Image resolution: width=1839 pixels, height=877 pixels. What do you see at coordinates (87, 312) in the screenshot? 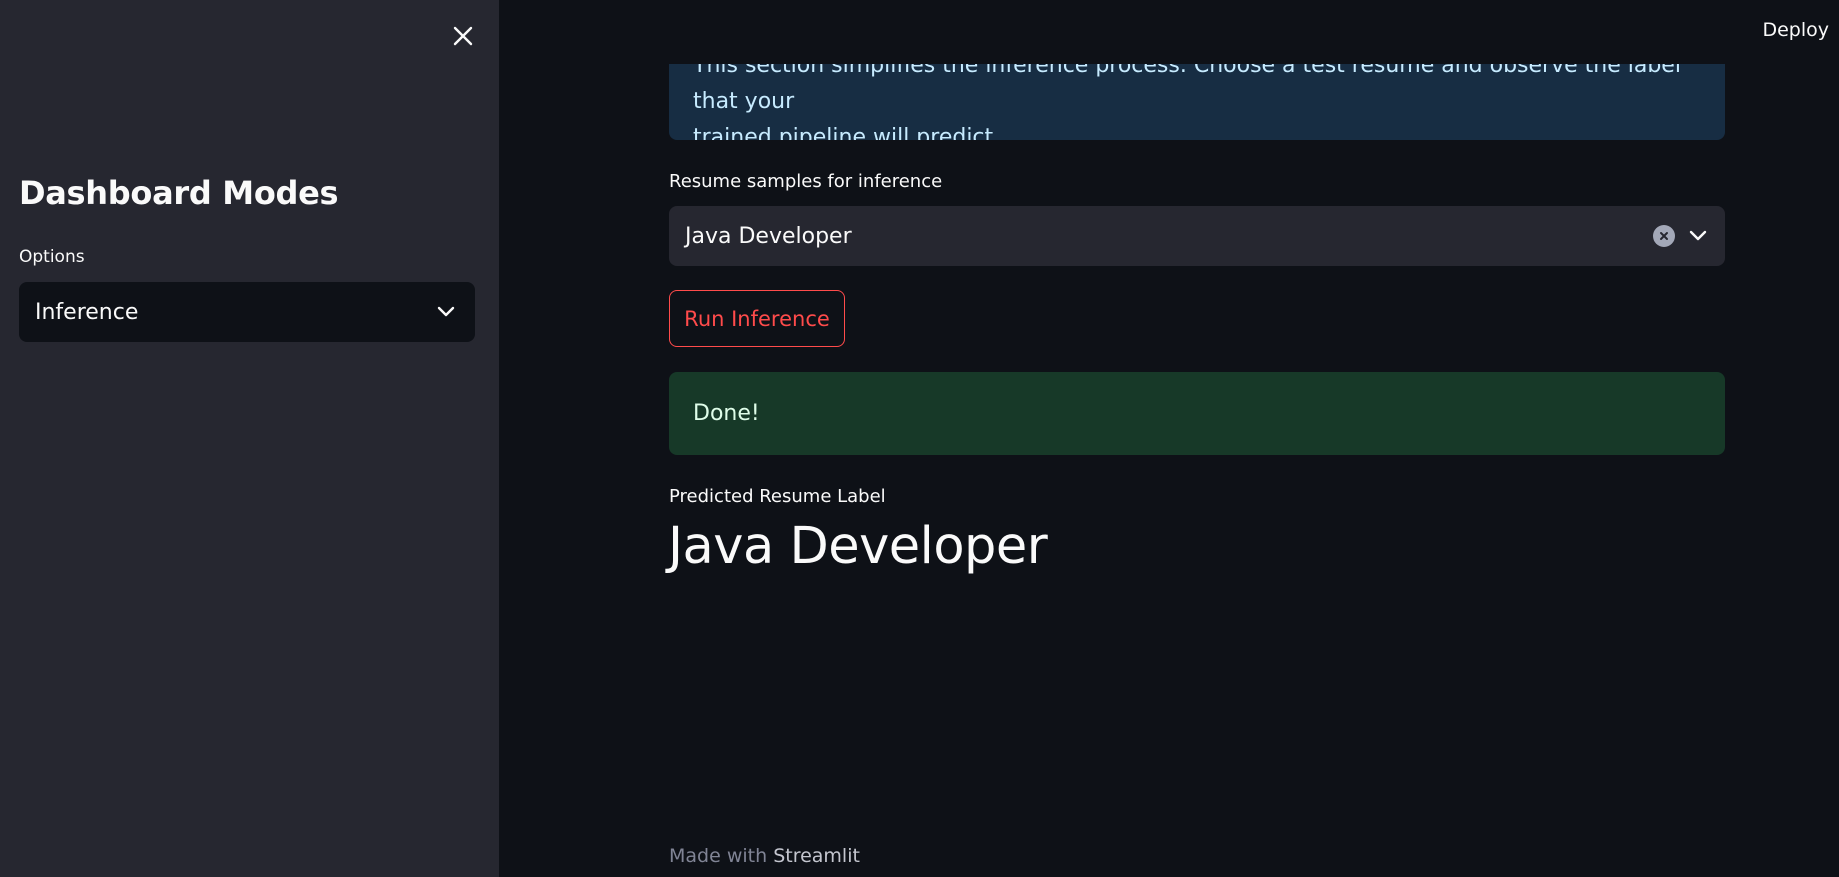
I see `mode-select-value: Inference` at bounding box center [87, 312].